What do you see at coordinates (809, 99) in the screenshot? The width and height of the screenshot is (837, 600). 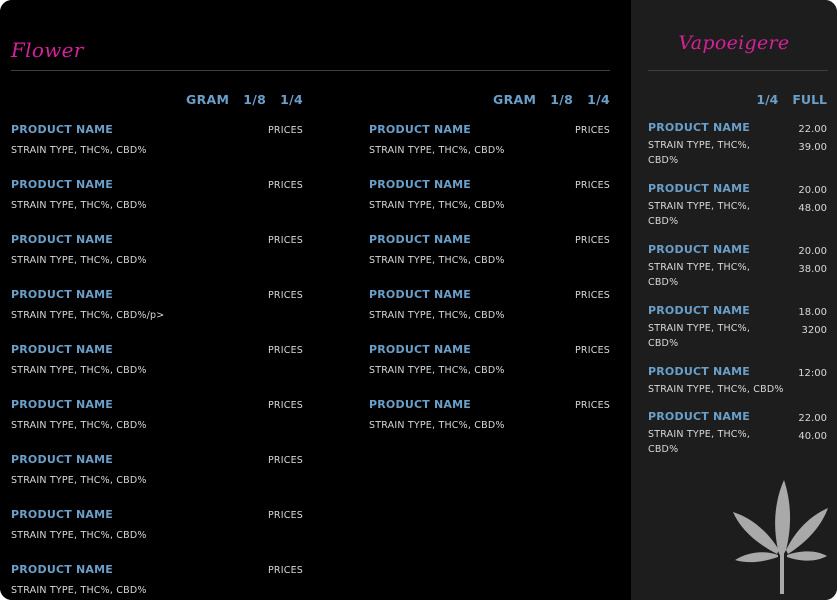 I see `header-full: FULL` at bounding box center [809, 99].